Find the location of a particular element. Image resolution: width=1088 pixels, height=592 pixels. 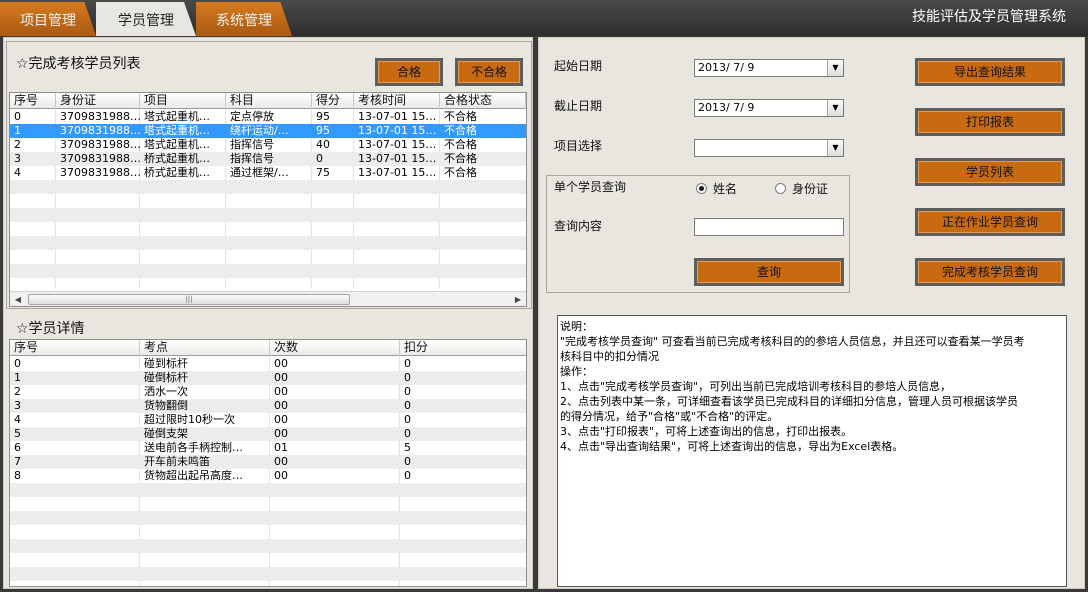

table-row: 3 货物翻倒 00 0 is located at coordinates (268, 406).